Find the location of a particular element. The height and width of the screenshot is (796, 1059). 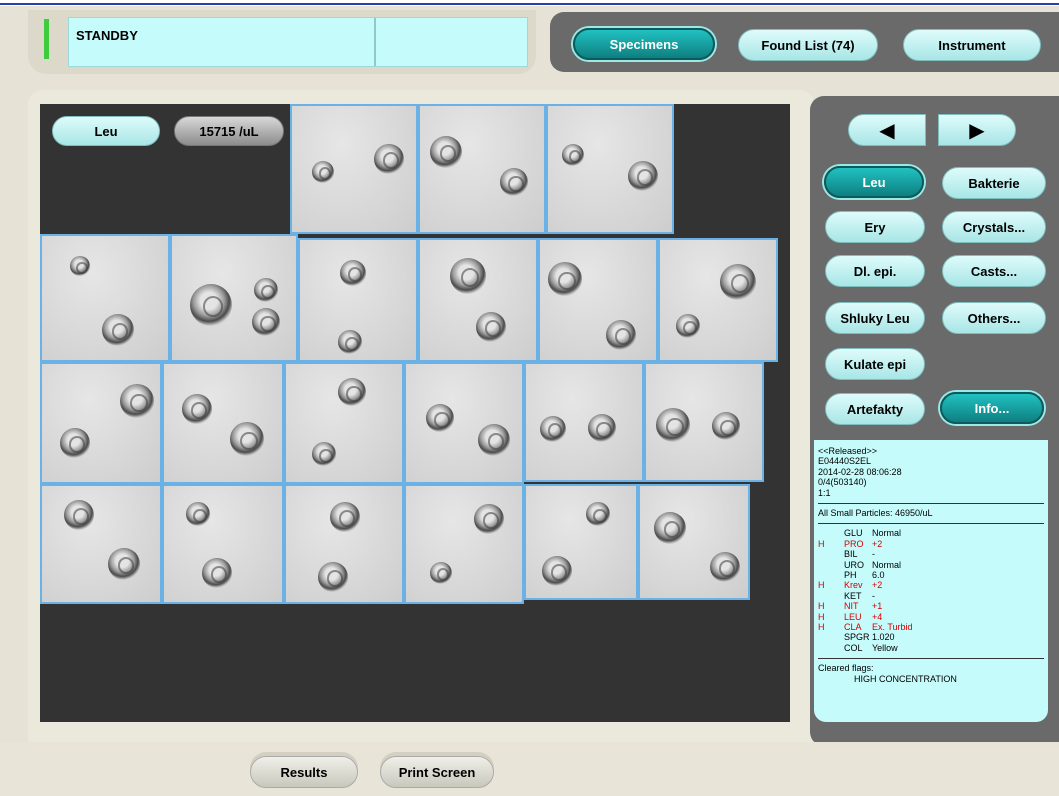

category-button-bakterie: Bakterie is located at coordinates (994, 183).